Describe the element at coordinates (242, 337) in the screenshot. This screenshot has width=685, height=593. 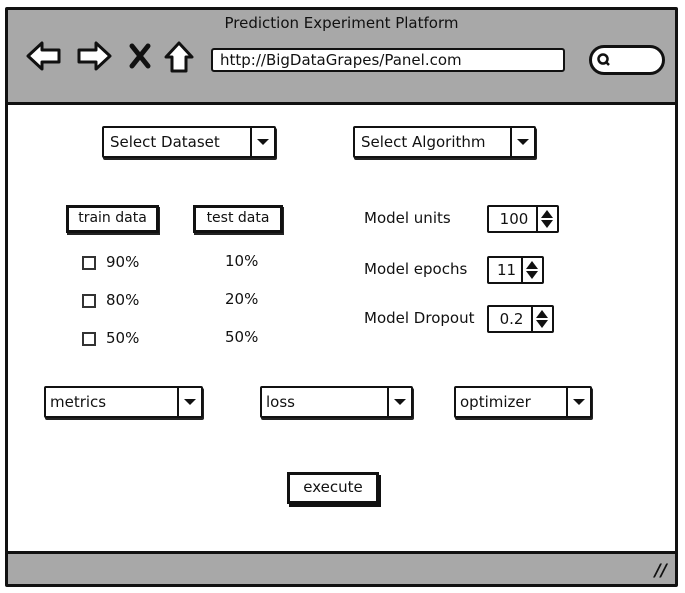
I see `test-50-label: 50%` at that location.